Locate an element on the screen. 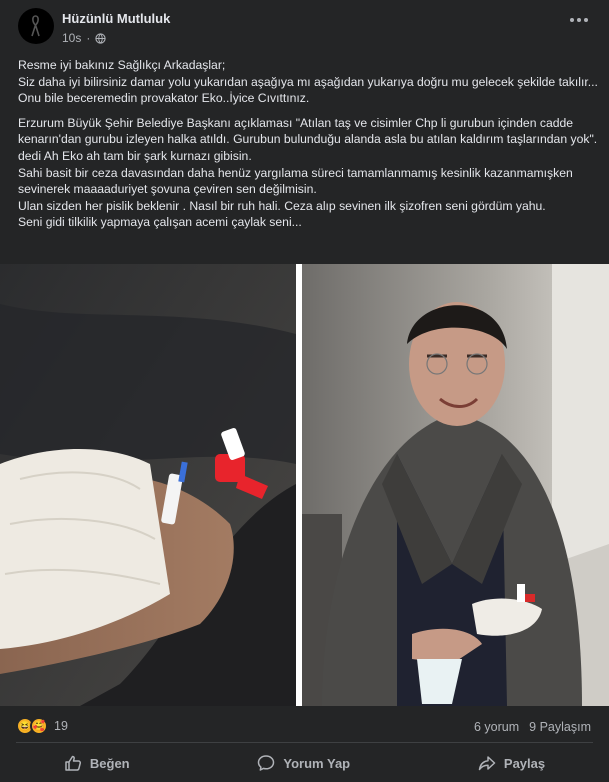  post-actions: Beğen Yorum Yap Paylaş is located at coordinates (304, 763).